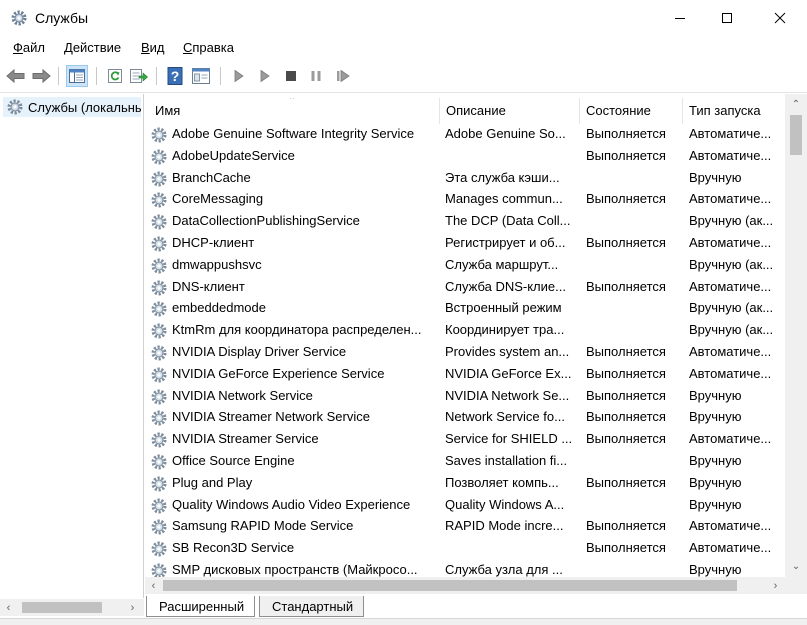 The width and height of the screenshot is (807, 625). What do you see at coordinates (316, 76) in the screenshot?
I see `pause-service-button` at bounding box center [316, 76].